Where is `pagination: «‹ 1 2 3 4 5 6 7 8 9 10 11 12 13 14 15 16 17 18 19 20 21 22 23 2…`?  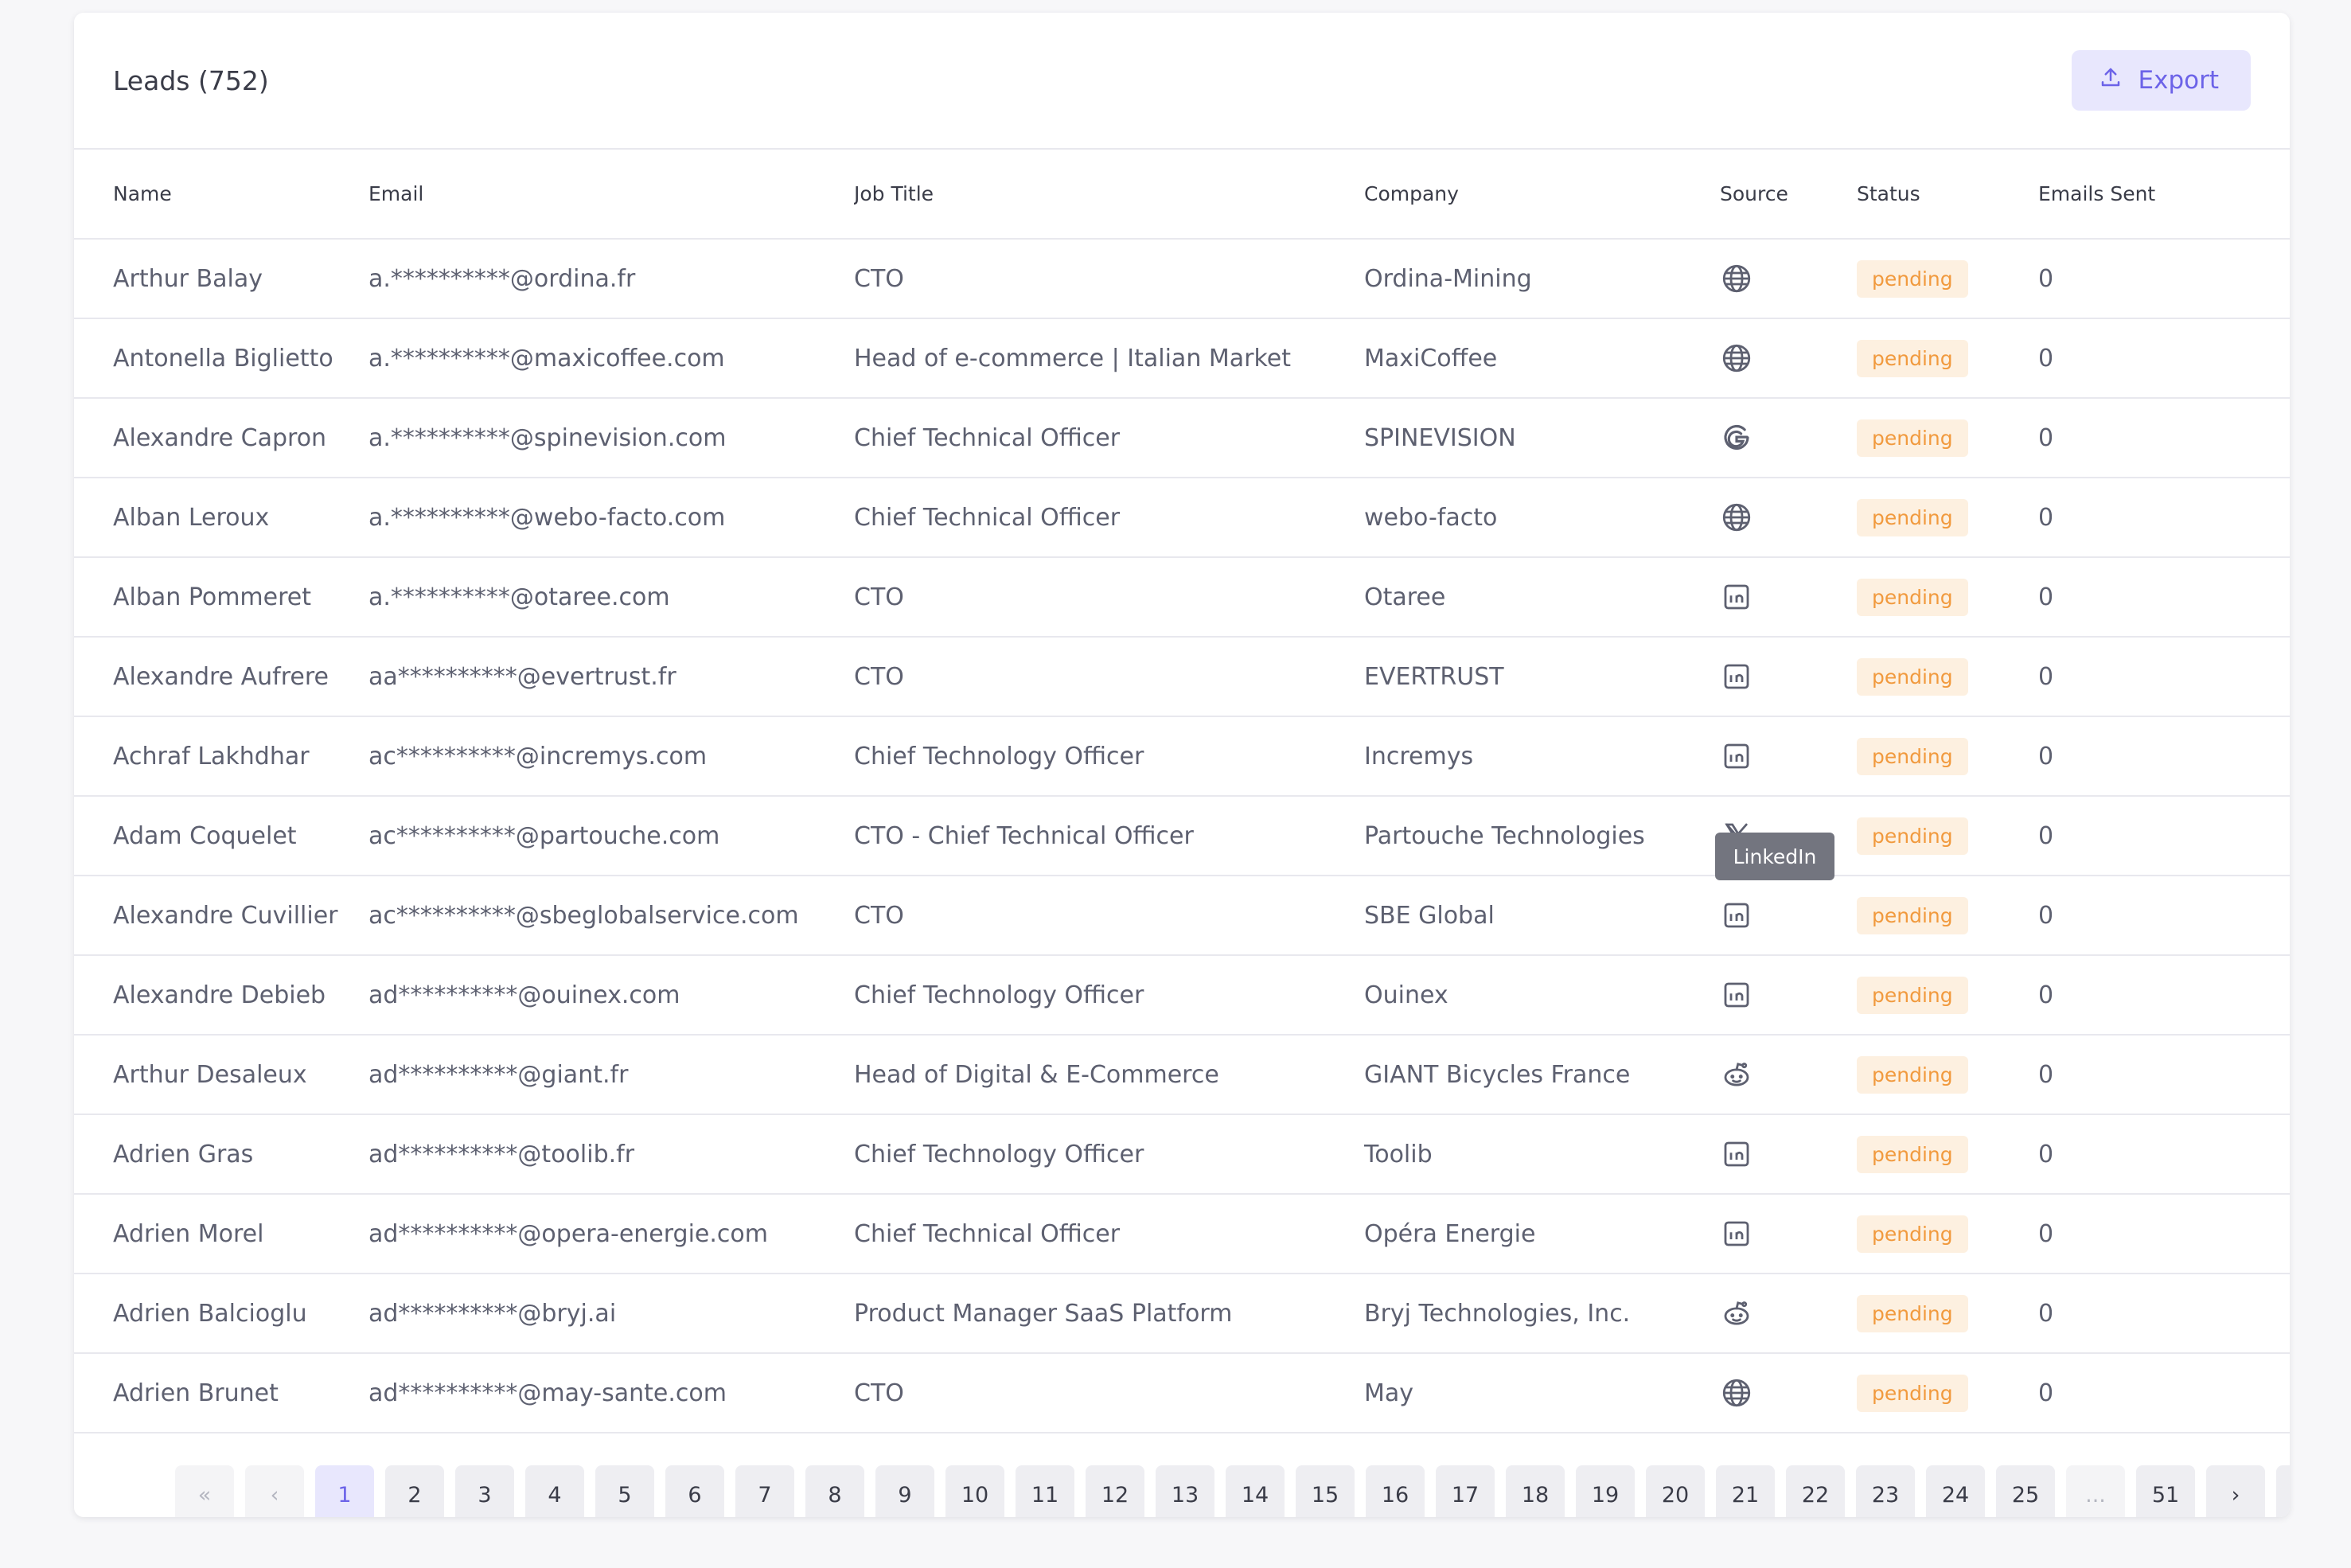 pagination: «‹ 1 2 3 4 5 6 7 8 9 10 11 12 13 14 15 16 17 18 19 20 21 22 23 2… is located at coordinates (1232, 1491).